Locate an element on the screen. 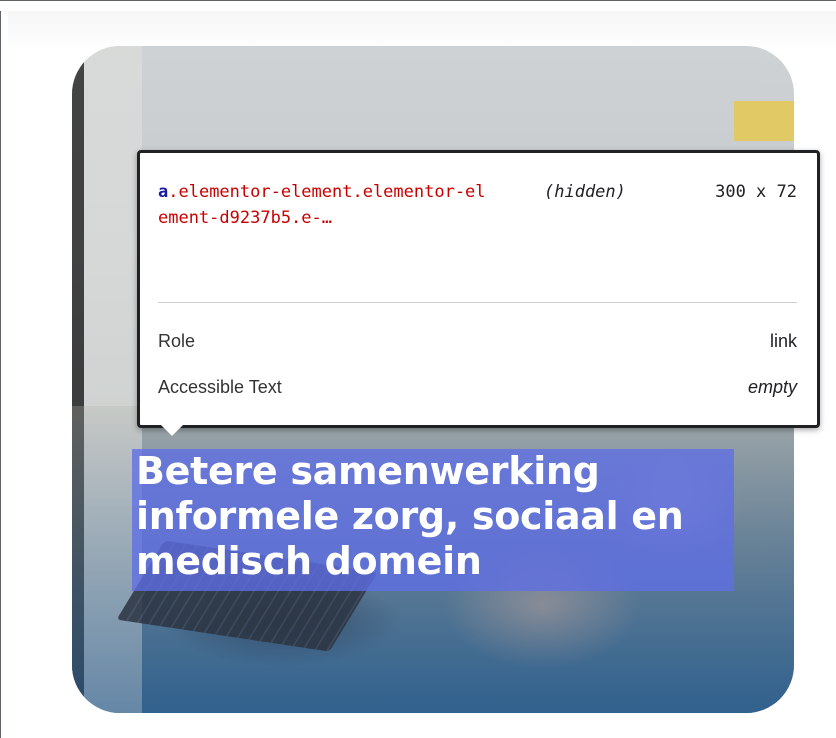 This screenshot has height=738, width=836. property-row-role: Role link is located at coordinates (477, 343).